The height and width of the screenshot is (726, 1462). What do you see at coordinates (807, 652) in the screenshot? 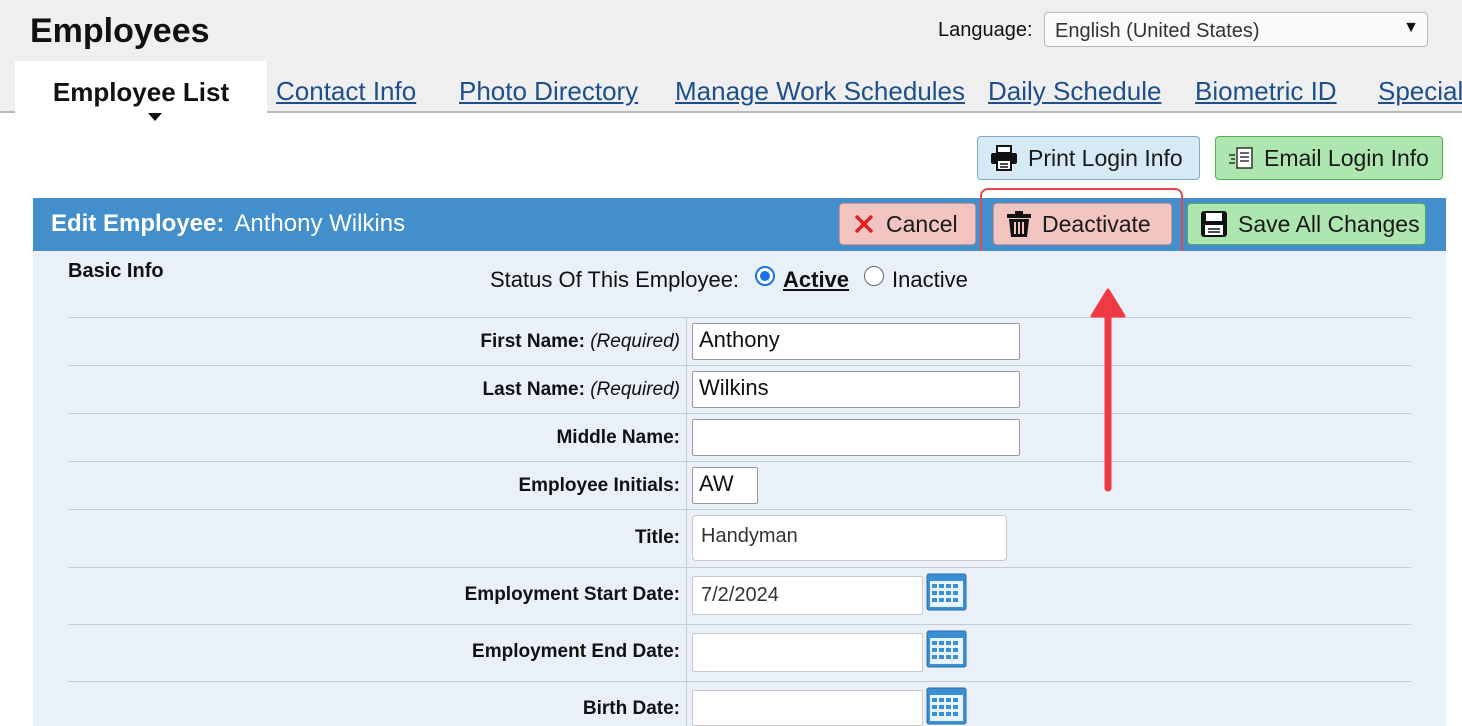
I see `end-date-field` at bounding box center [807, 652].